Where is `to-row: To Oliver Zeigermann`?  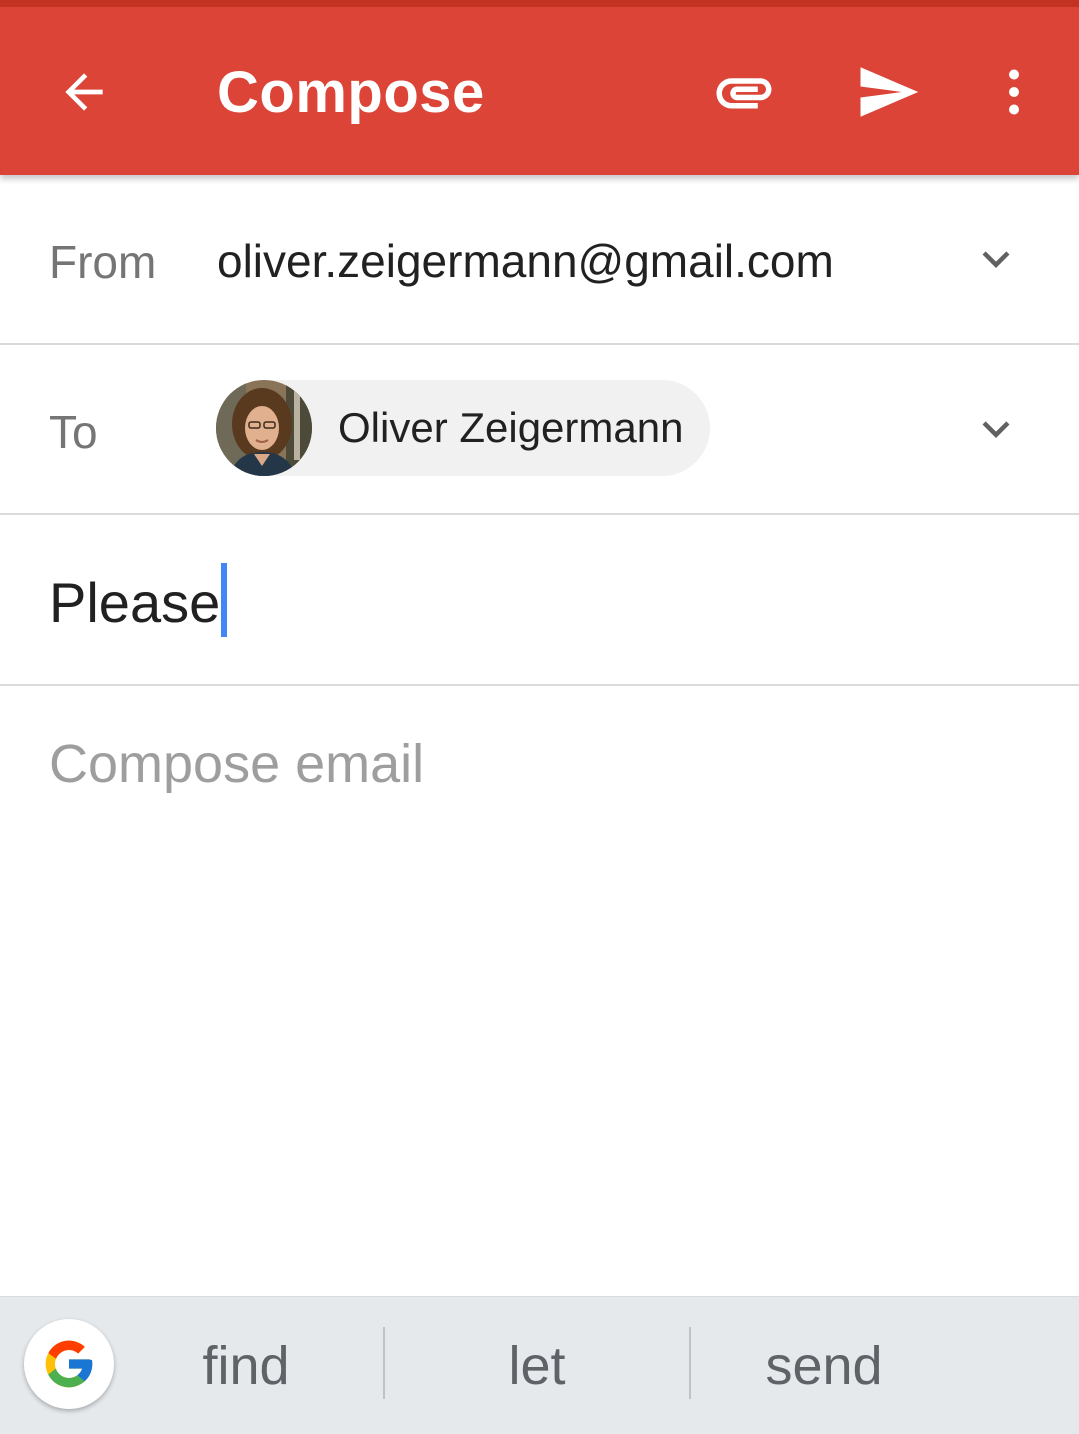
to-row: To Oliver Zeigermann is located at coordinates (539, 430).